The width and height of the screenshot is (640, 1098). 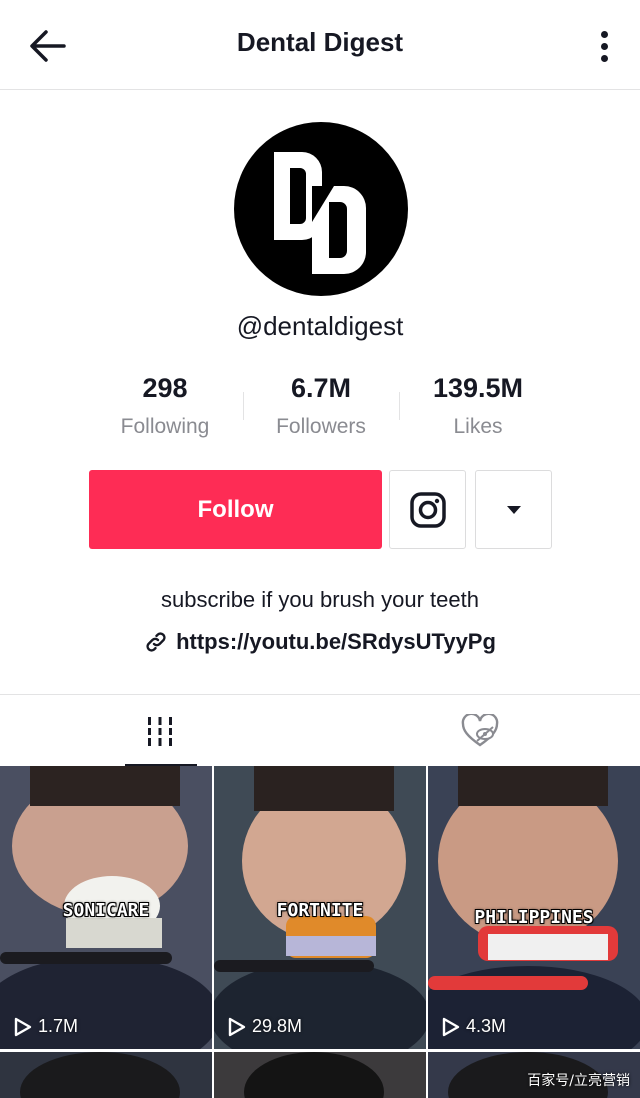 I want to click on bio-link-text: https://youtu.be/SRdysUTyyPg, so click(x=336, y=641).